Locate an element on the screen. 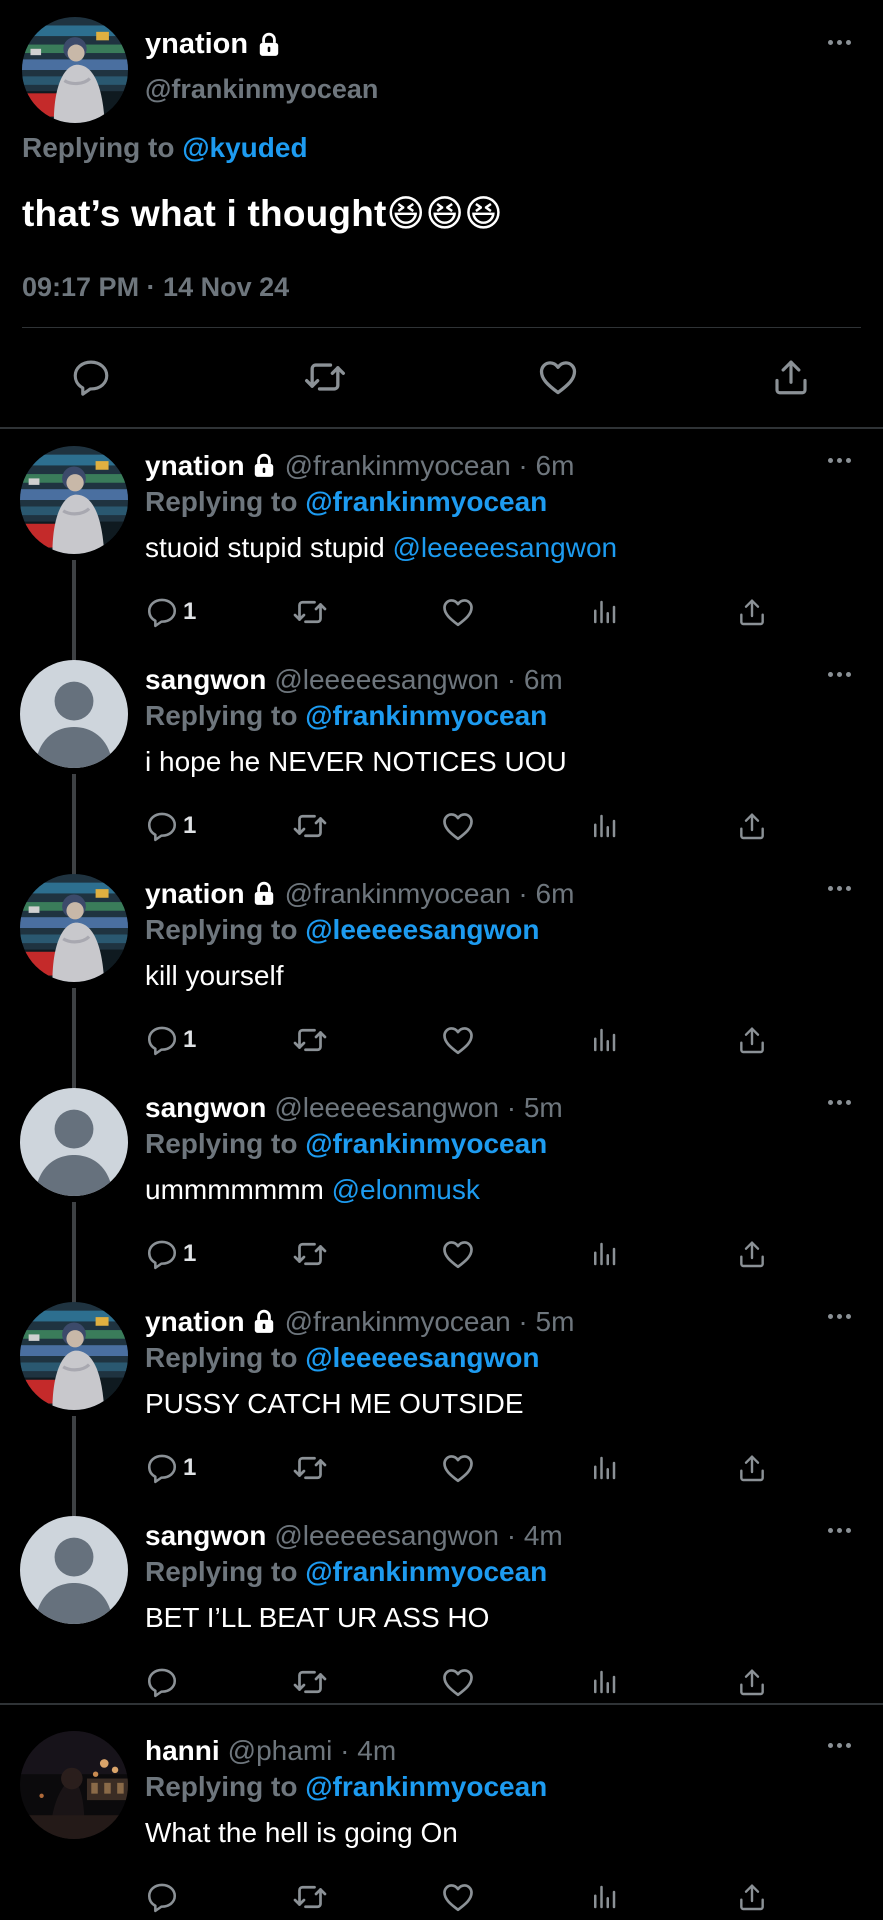 Image resolution: width=883 pixels, height=1920 pixels. reply-header: sangwon @leeeeesangwon · 4m is located at coordinates (354, 1536).